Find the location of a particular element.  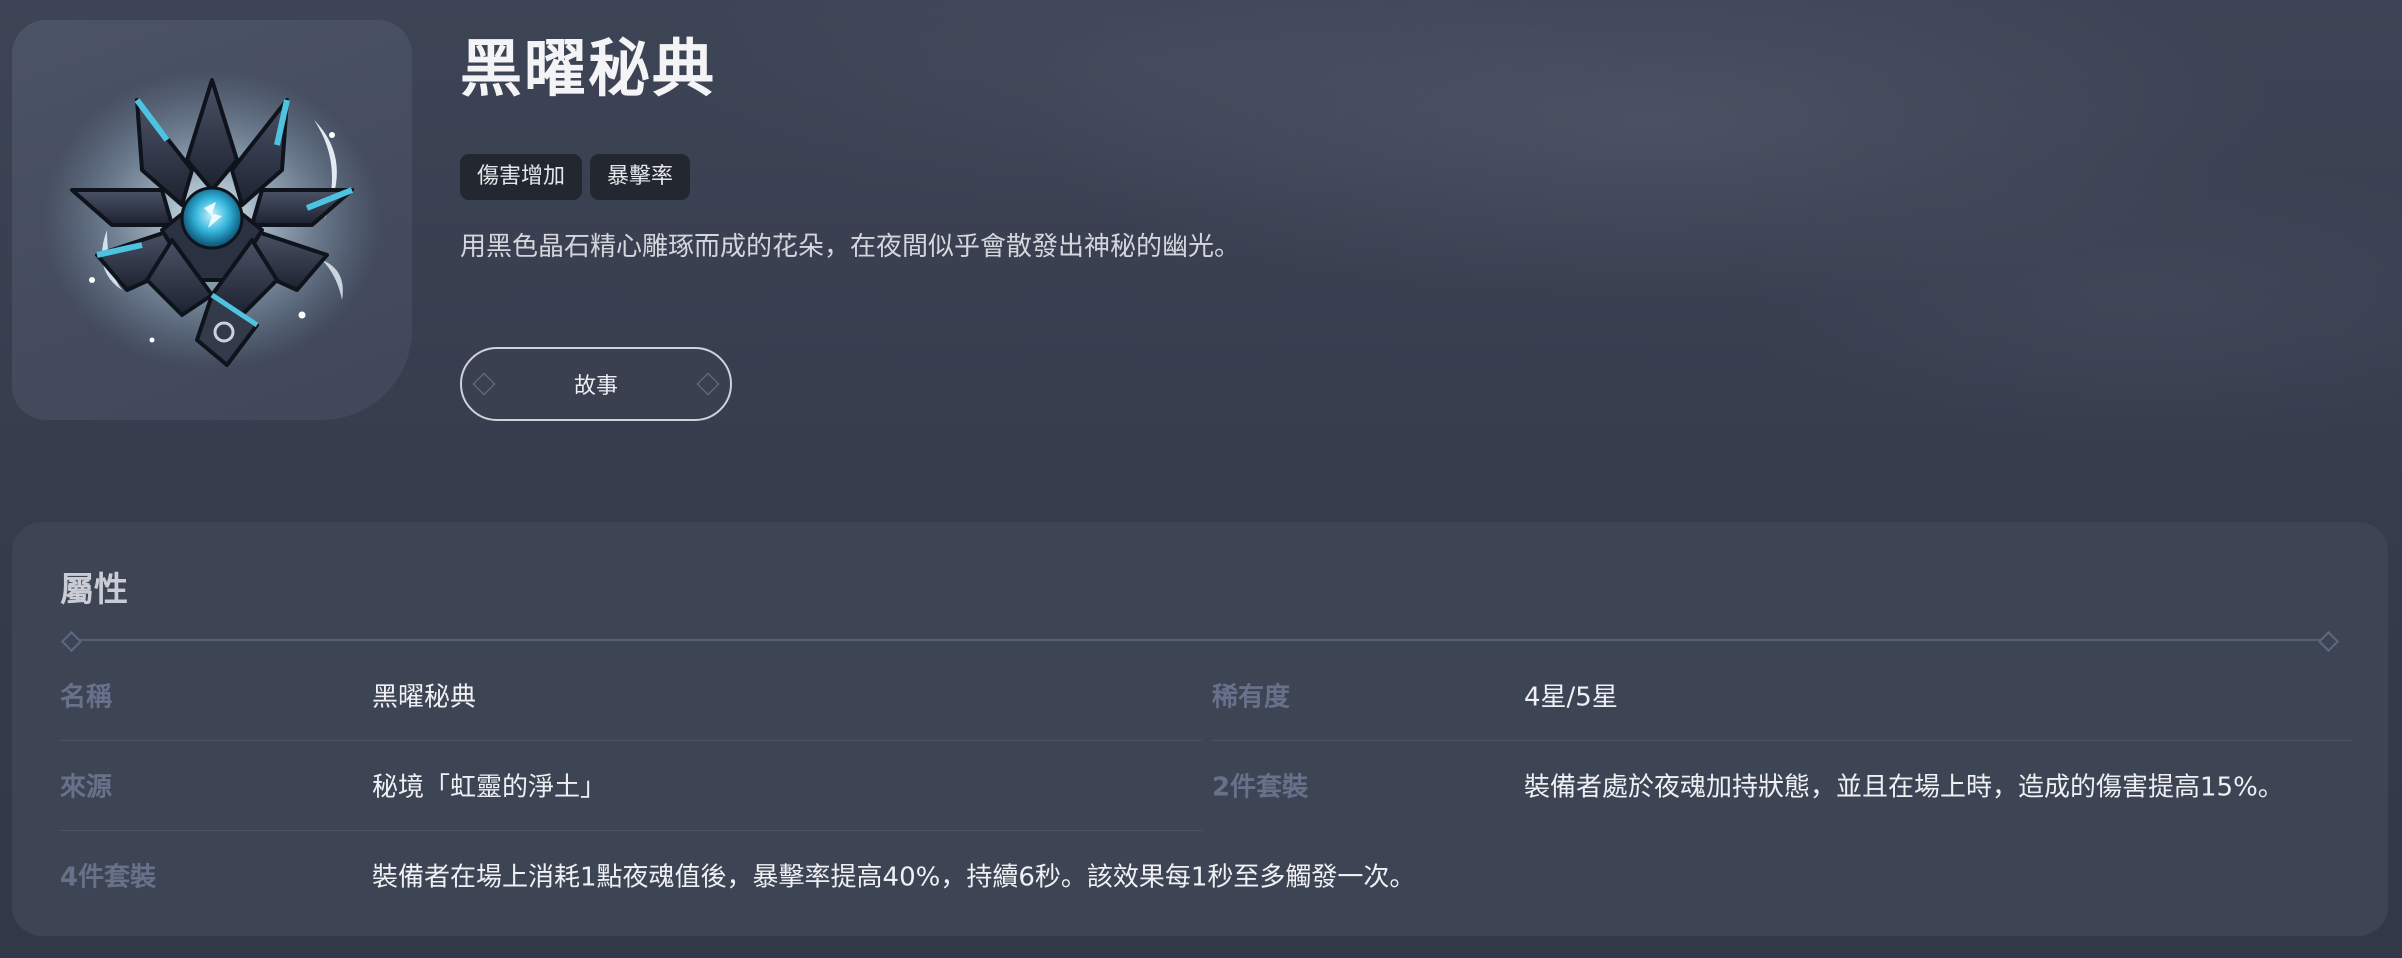

attr-value: 裝備者處於夜魂加持狀態，並且在場上時，造成的傷害提高15%。 is located at coordinates (1904, 787).